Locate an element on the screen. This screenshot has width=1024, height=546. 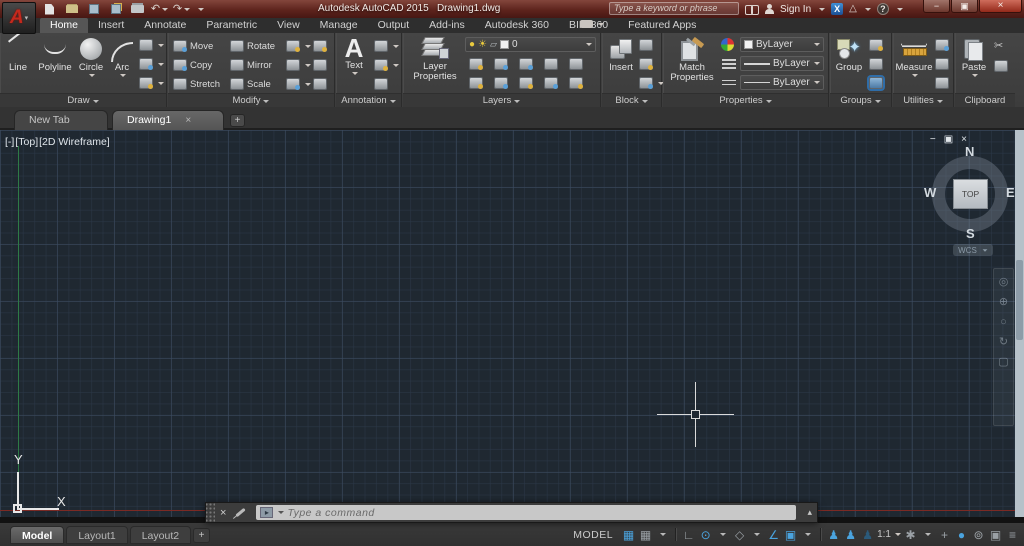
viewport-control-menu: [-] is located at coordinates (9, 142).